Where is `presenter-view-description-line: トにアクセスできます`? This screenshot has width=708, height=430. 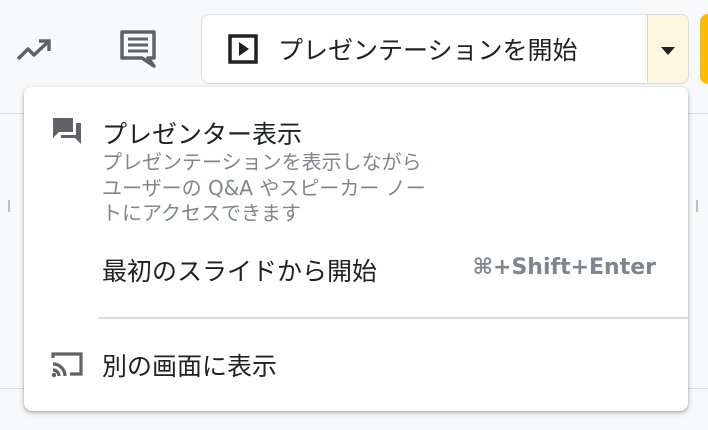
presenter-view-description-line: トにアクセスできます is located at coordinates (201, 213).